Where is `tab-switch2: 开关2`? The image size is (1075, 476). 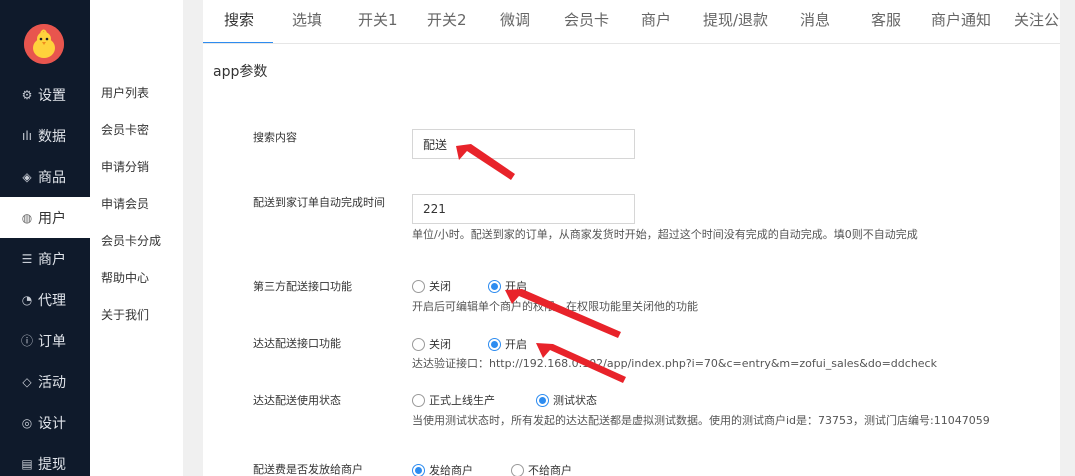 tab-switch2: 开关2 is located at coordinates (447, 19).